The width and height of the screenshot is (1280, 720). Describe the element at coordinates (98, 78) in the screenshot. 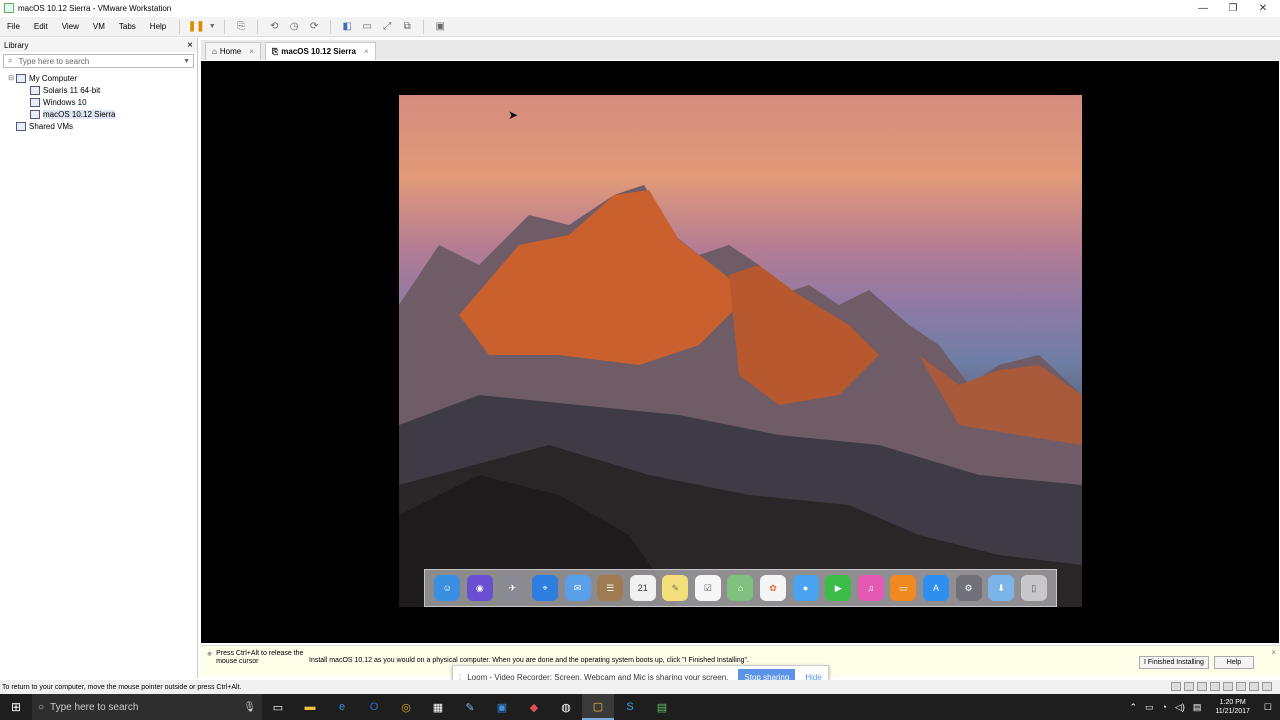

I see `tree-item-my-computer: ⊟ My Computer` at that location.